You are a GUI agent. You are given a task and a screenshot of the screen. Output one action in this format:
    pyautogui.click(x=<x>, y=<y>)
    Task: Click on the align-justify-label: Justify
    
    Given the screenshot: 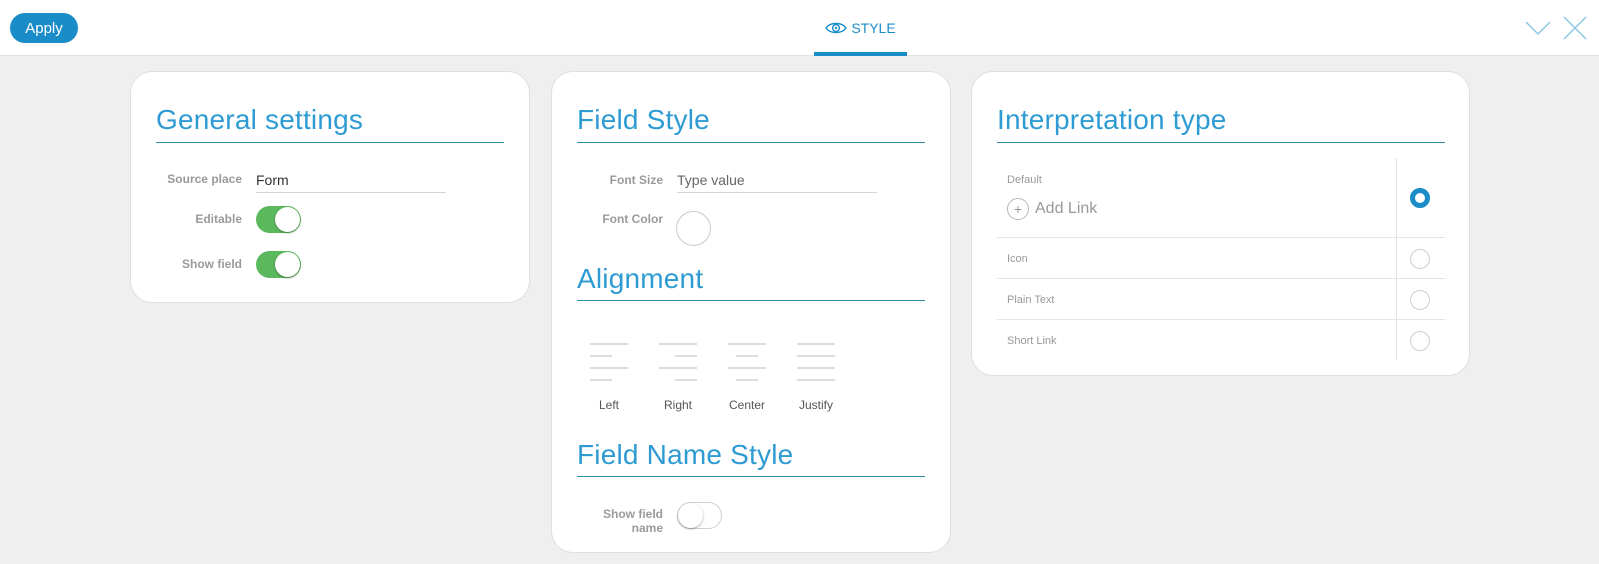 What is the action you would take?
    pyautogui.click(x=815, y=405)
    